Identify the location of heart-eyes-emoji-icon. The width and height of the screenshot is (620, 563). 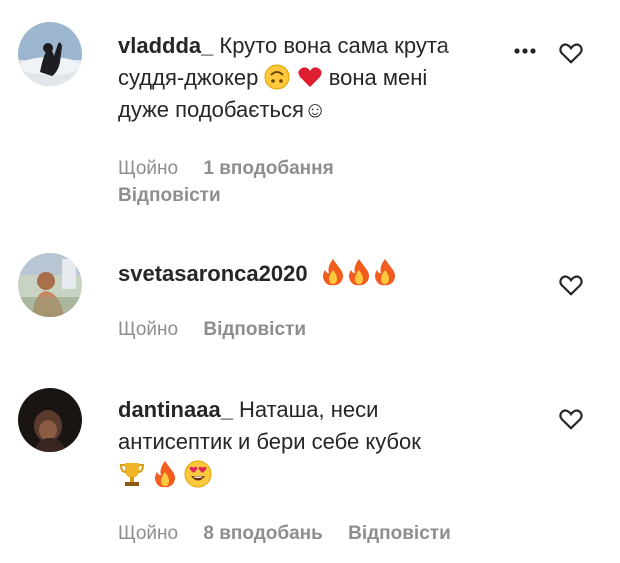
(198, 474).